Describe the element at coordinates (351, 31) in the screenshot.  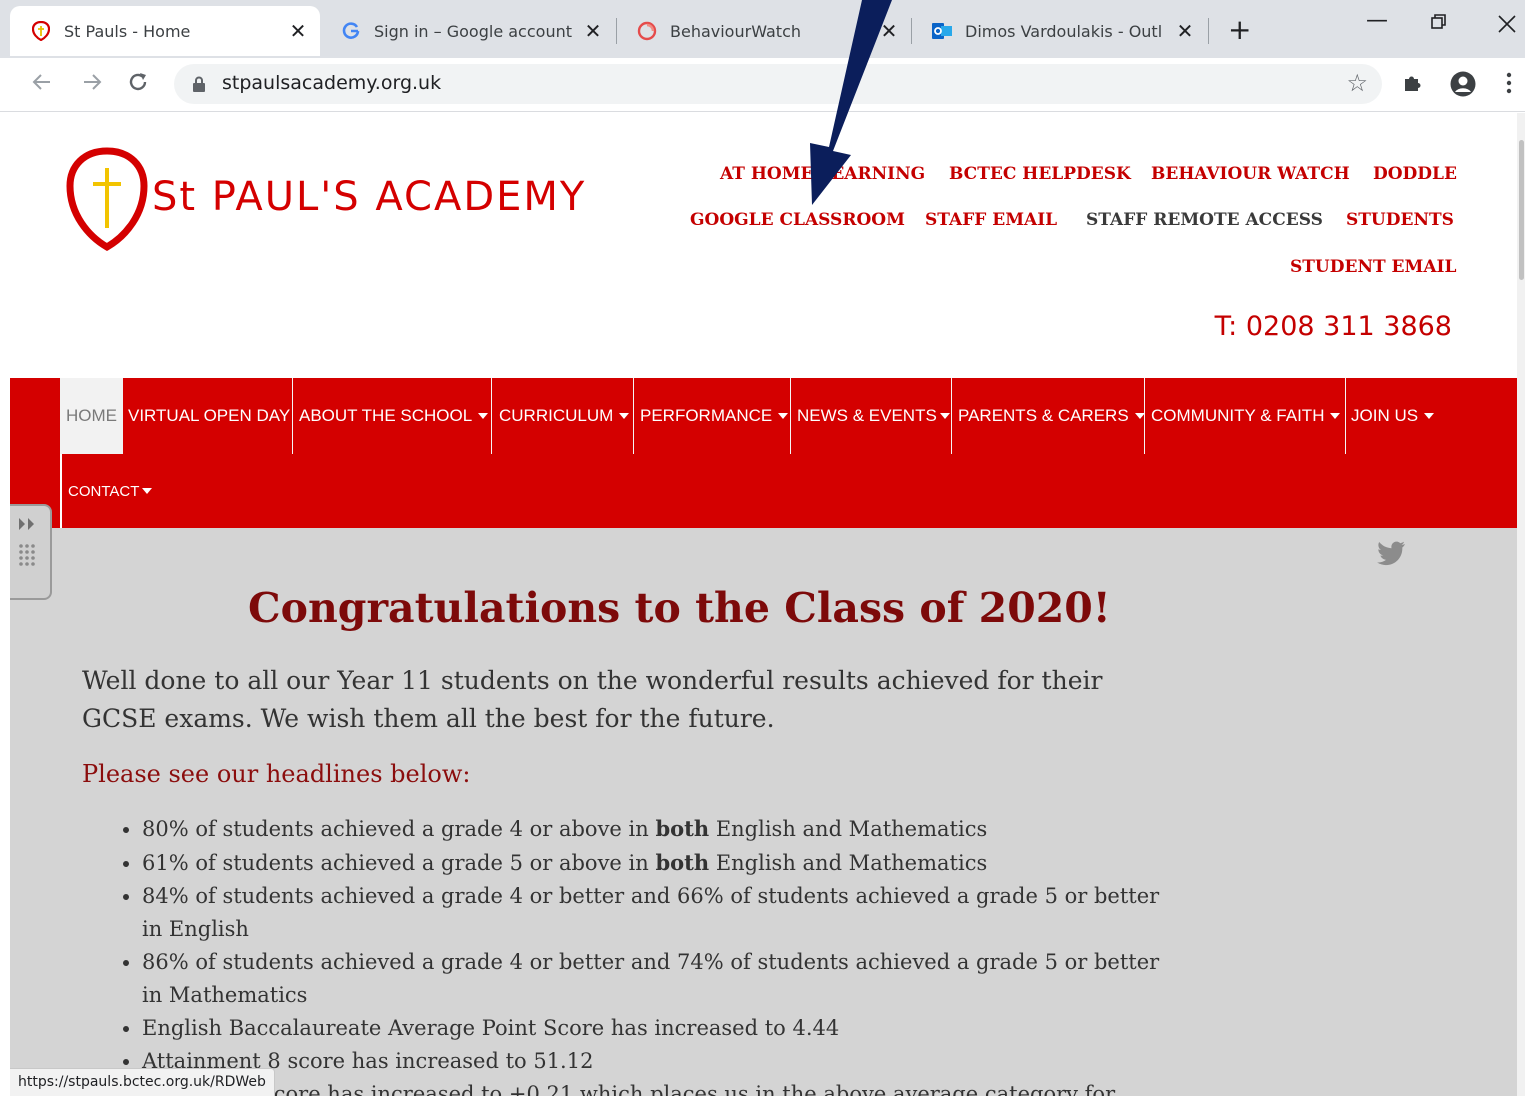
I see `google-g-icon` at that location.